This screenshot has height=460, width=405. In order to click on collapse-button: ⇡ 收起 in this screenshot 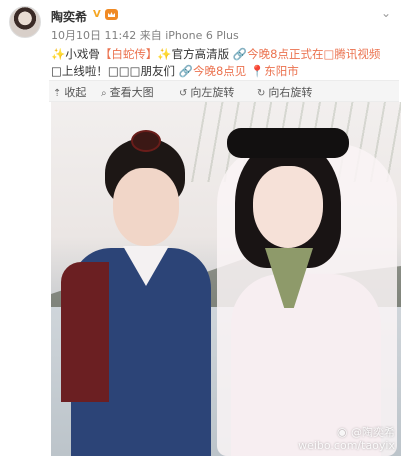, I will do `click(69, 92)`.